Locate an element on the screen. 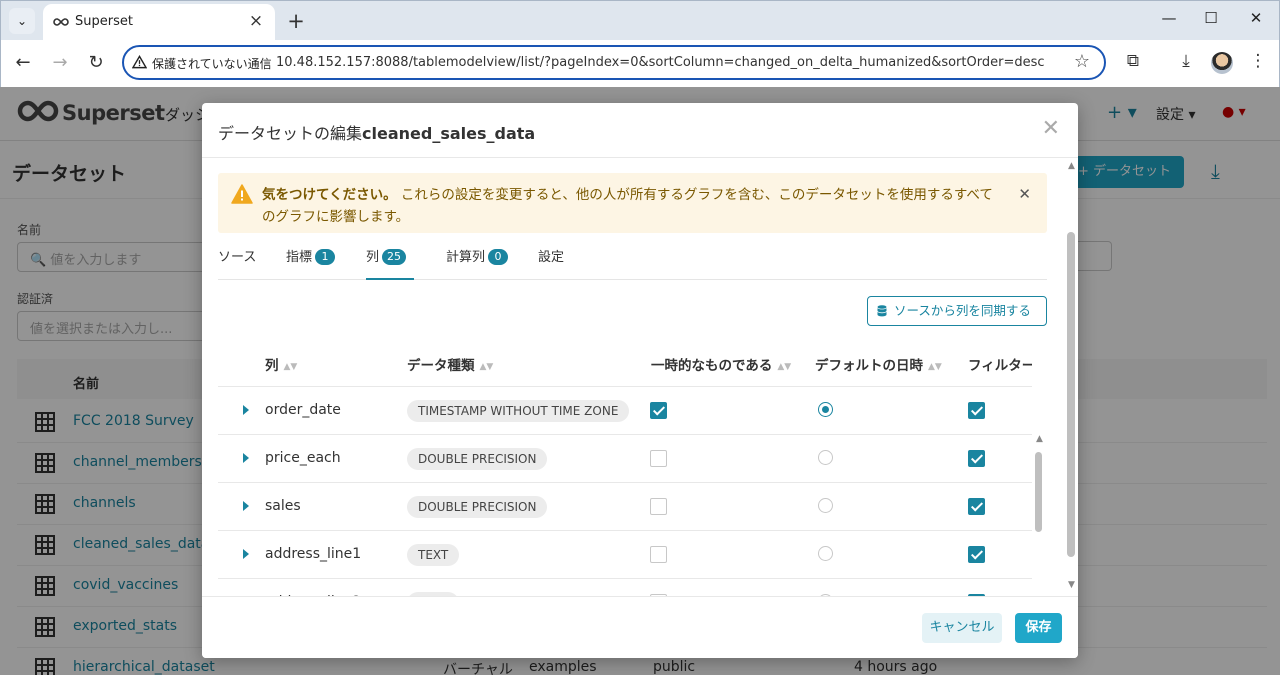 The image size is (1280, 675). modal-title-dataset: cleaned_sales_data is located at coordinates (449, 133).